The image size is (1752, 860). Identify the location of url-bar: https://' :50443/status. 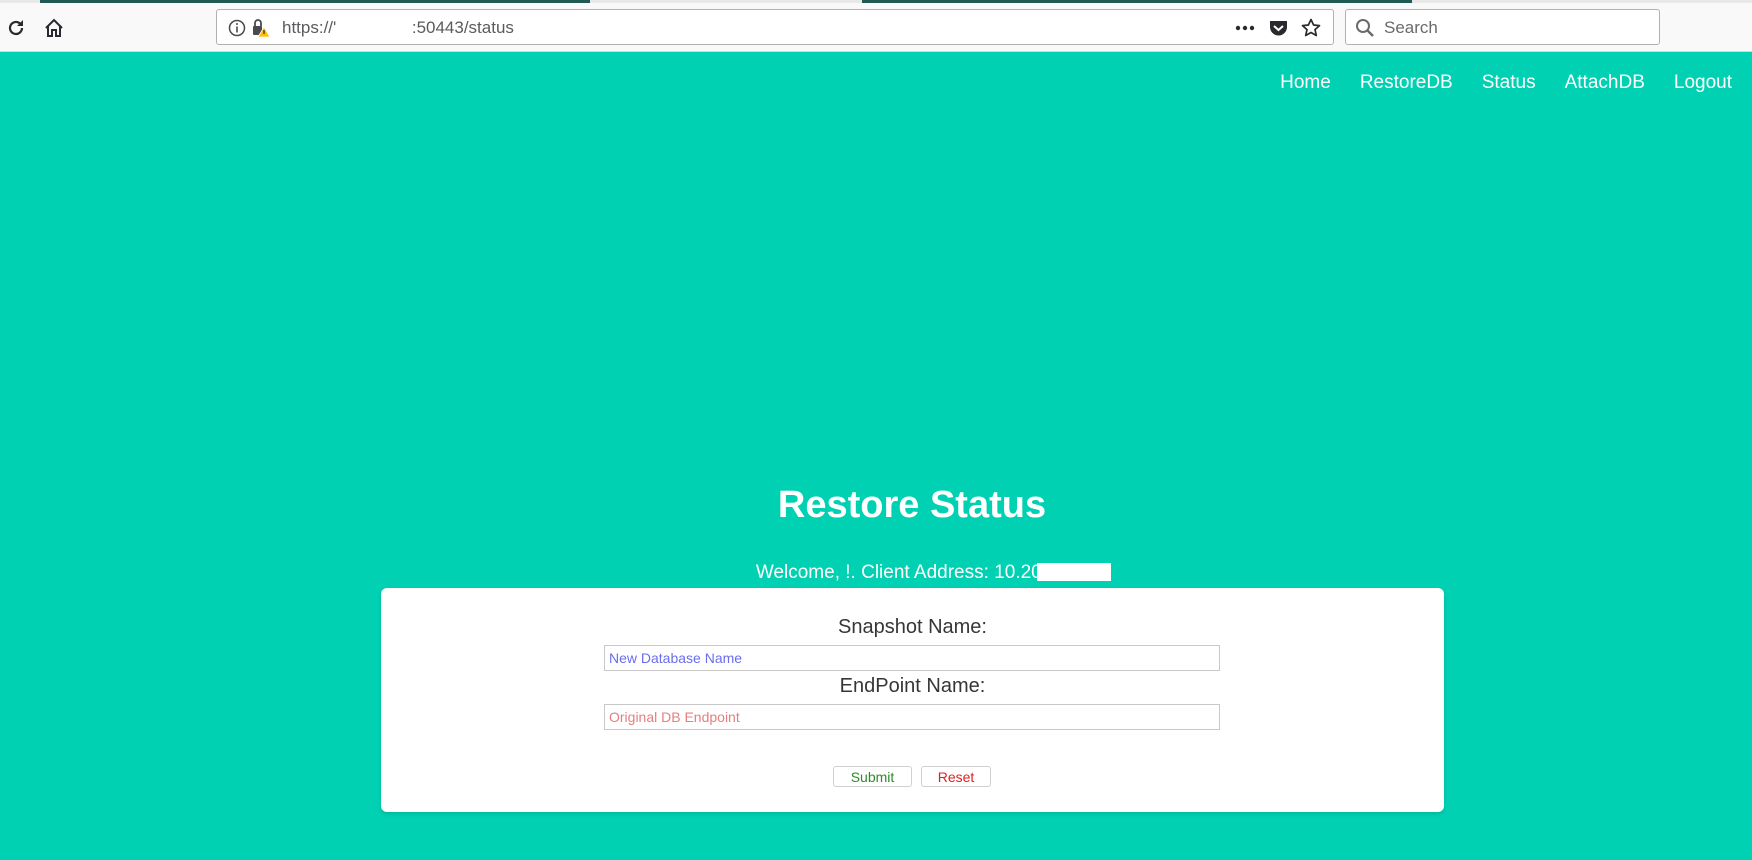
(775, 27).